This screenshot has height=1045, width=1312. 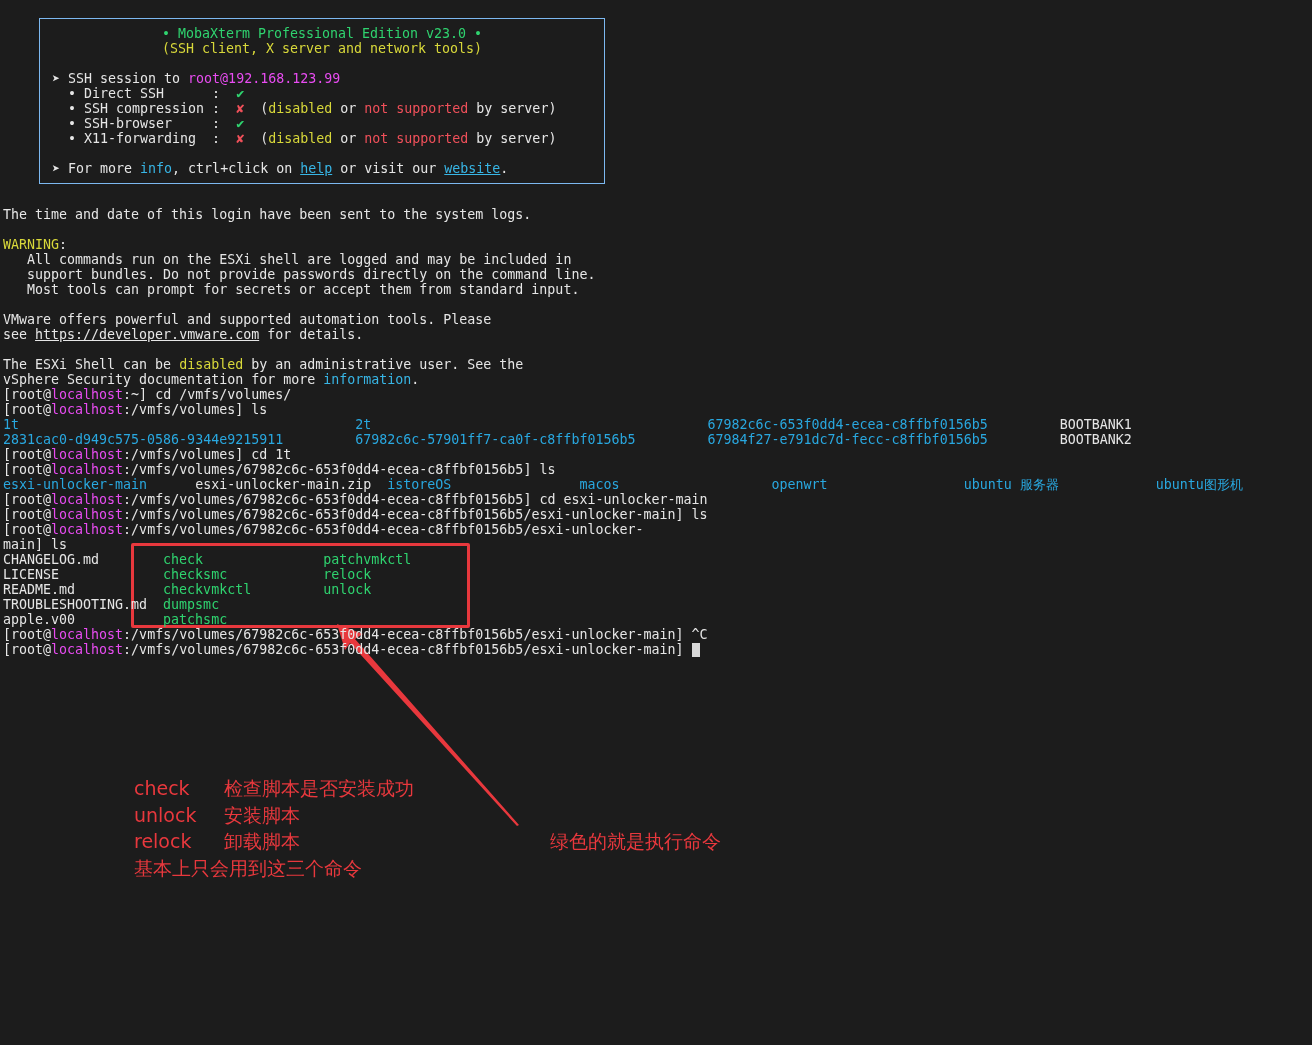 I want to click on directory-name: istoreOS, so click(x=419, y=484).